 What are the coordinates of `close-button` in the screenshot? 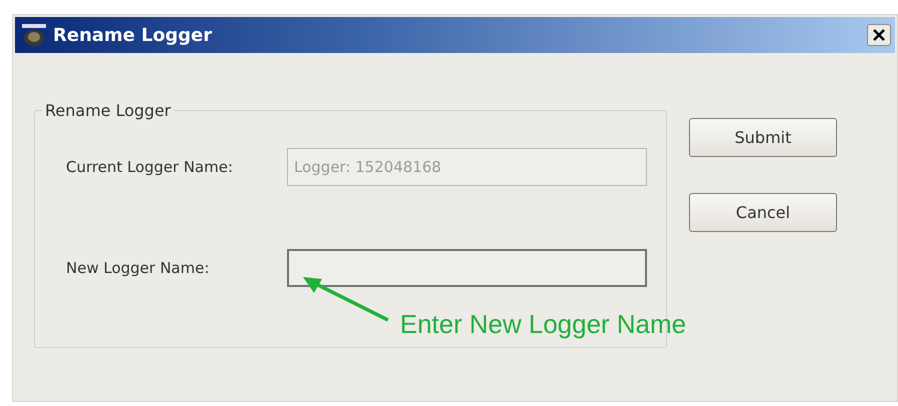 It's located at (879, 35).